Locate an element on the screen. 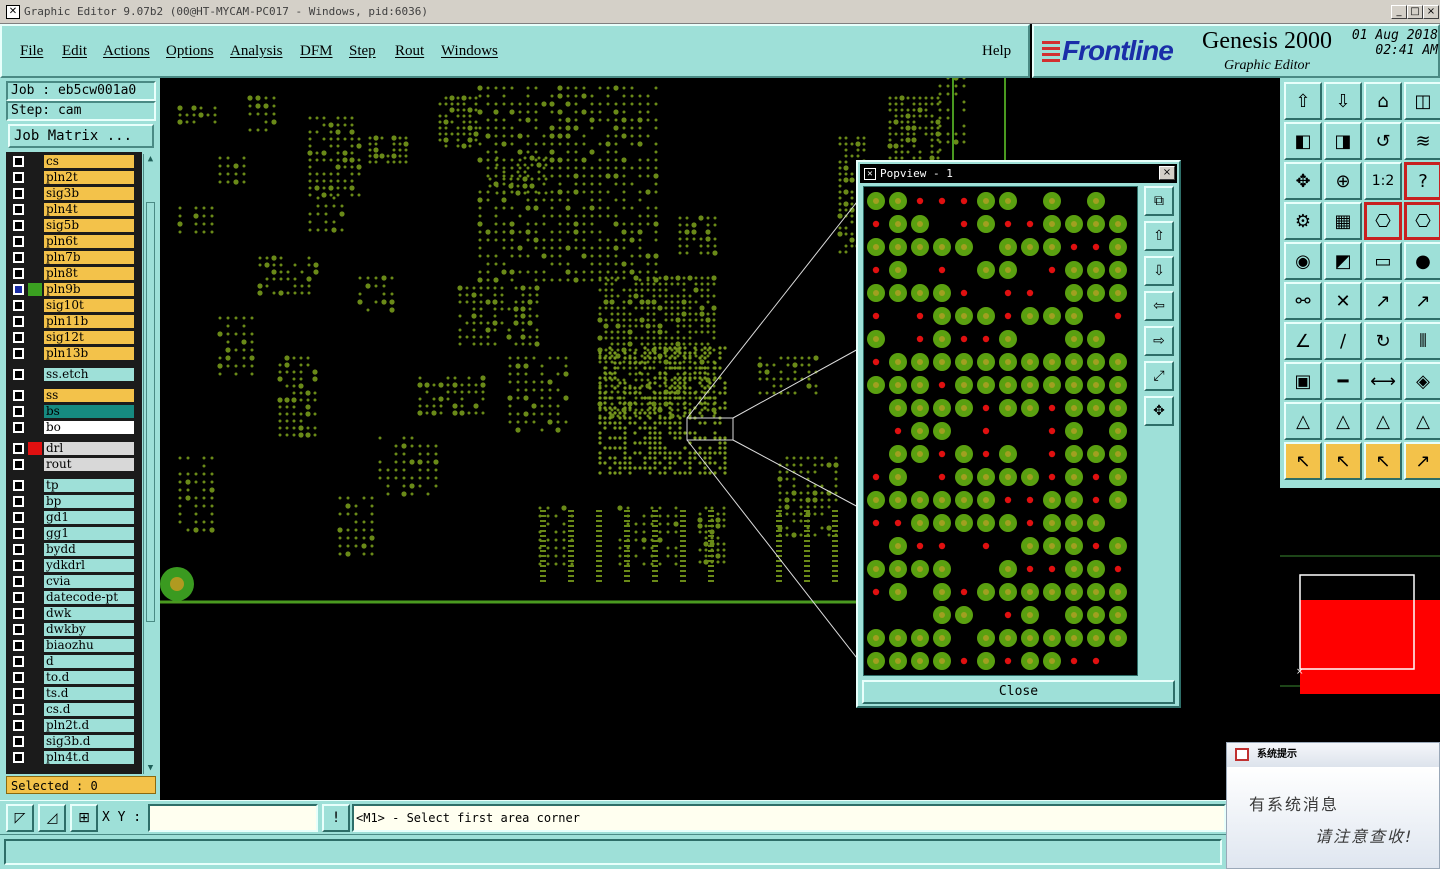 Image resolution: width=1440 pixels, height=869 pixels. layer-row: datecode-pt is located at coordinates (74, 597).